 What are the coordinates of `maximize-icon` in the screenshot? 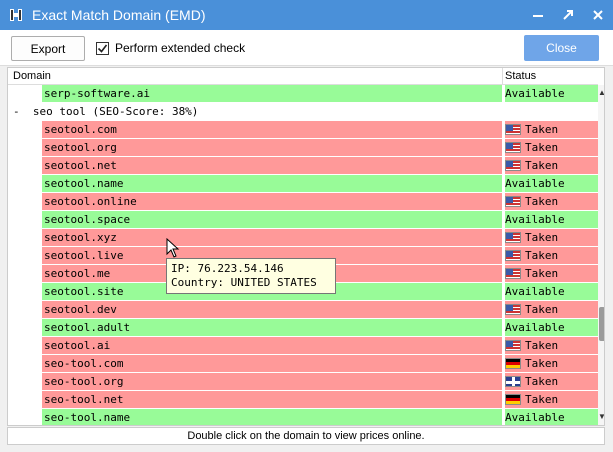 It's located at (568, 15).